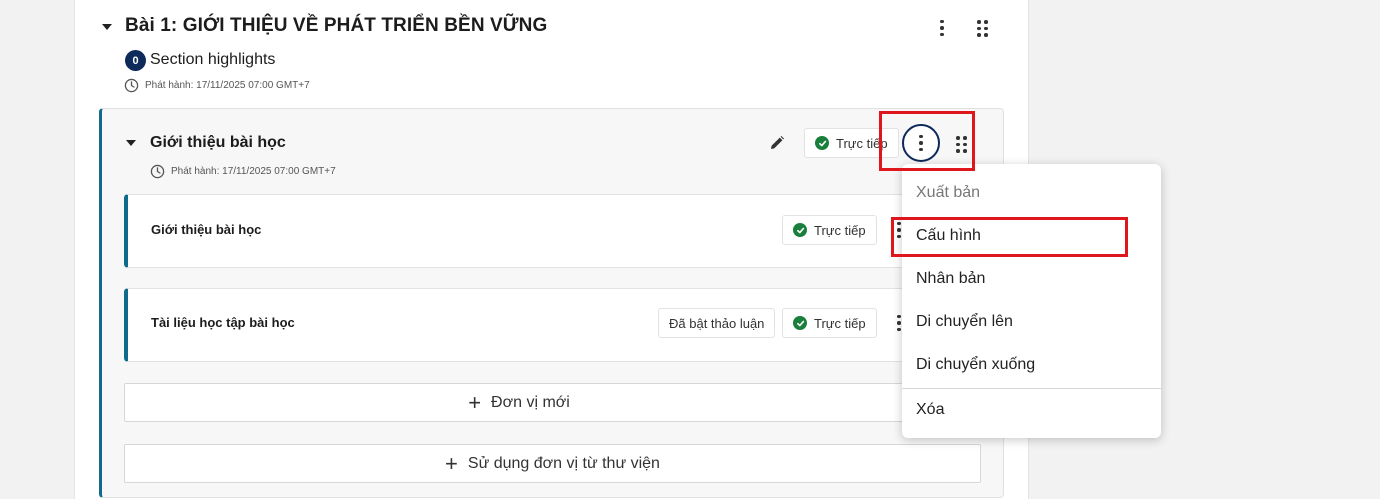 The height and width of the screenshot is (499, 1380). What do you see at coordinates (253, 171) in the screenshot?
I see `subsection-release-text: Phát hành: 17/11/2025 07:00 GMT+7` at bounding box center [253, 171].